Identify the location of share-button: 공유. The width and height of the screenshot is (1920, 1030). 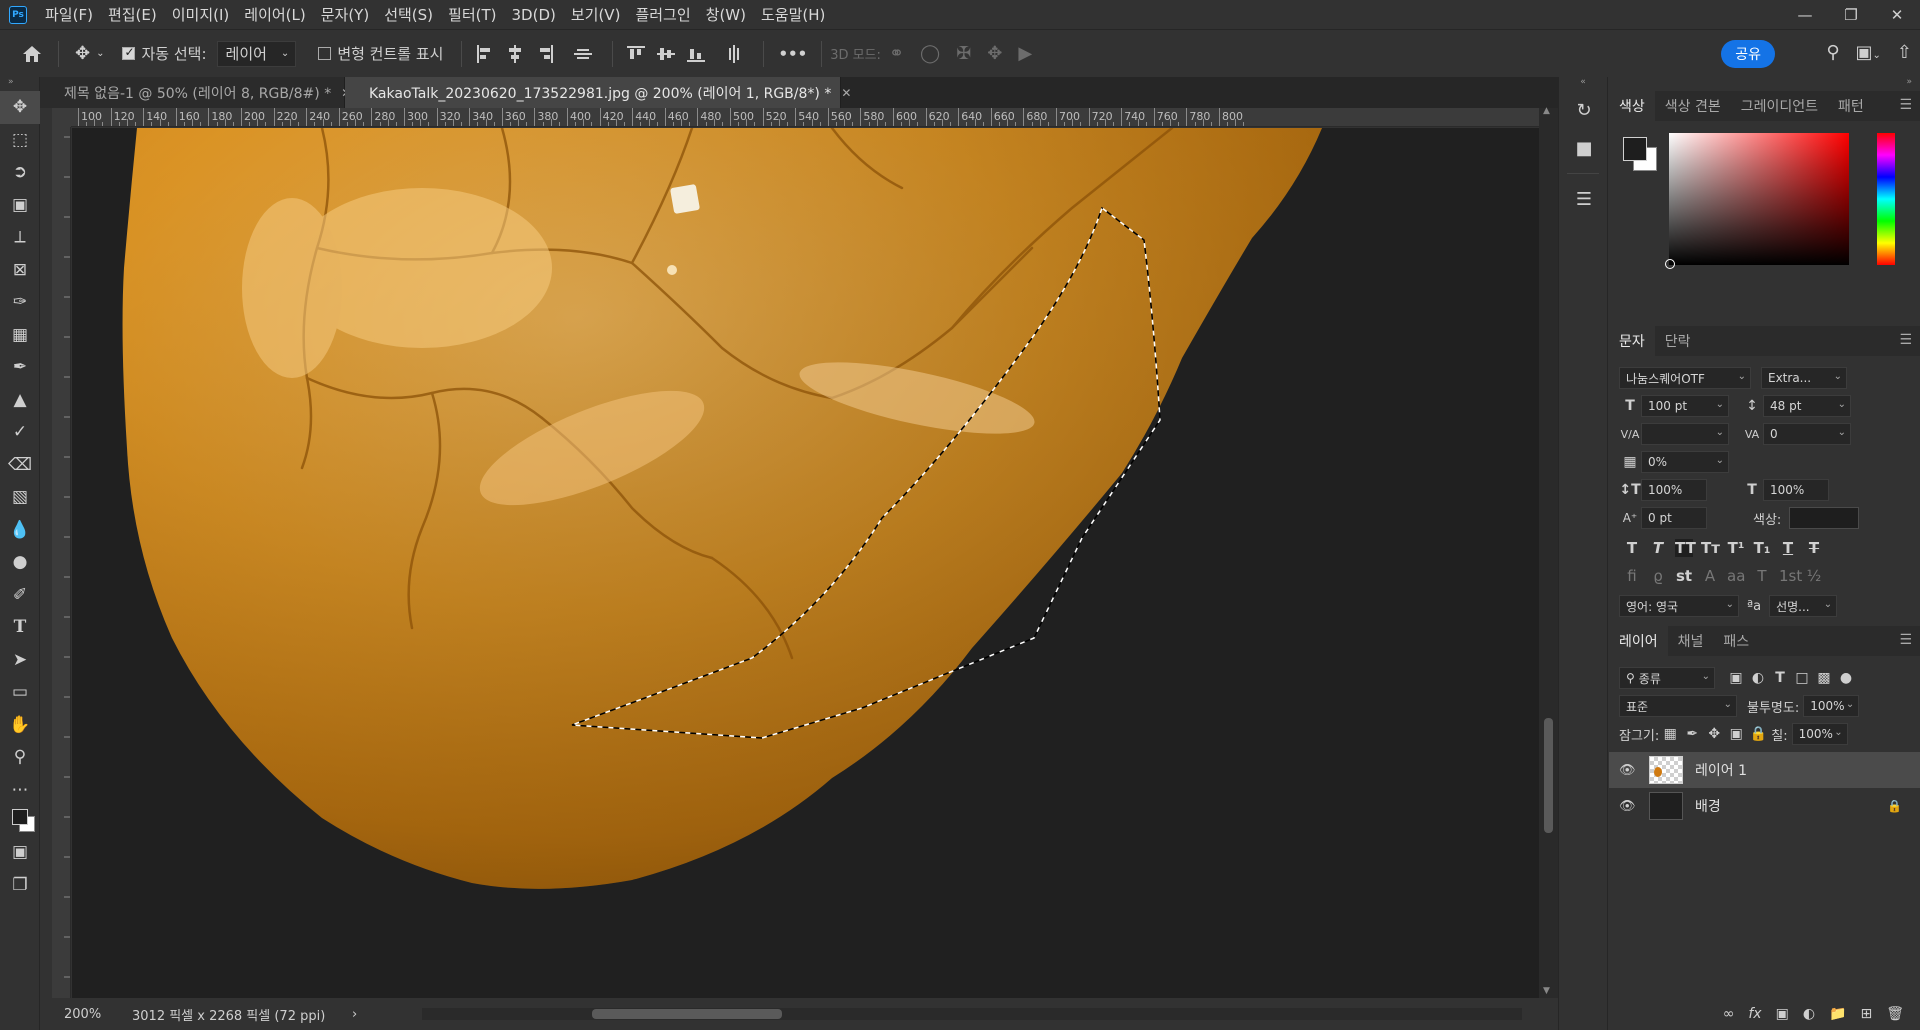
(1748, 54).